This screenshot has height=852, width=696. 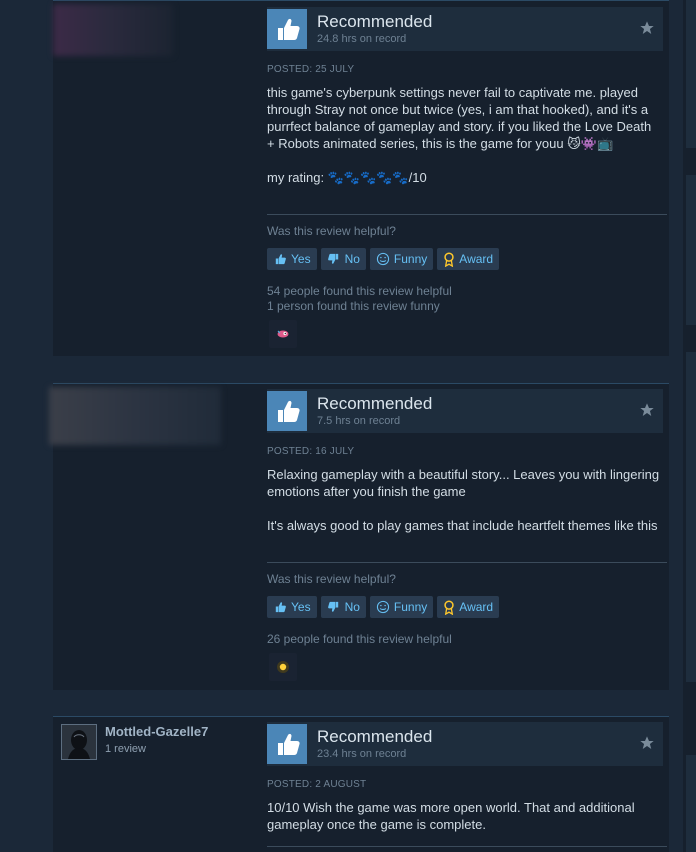 I want to click on author-review-count: 1 review, so click(x=125, y=749).